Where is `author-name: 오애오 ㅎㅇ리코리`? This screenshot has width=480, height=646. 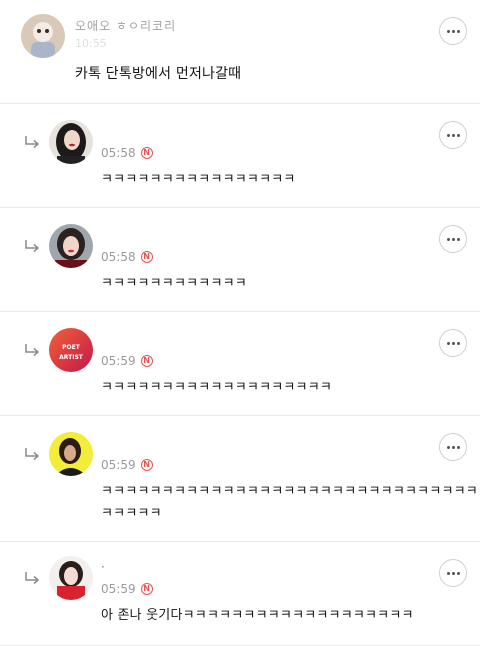
author-name: 오애오 ㅎㅇ리코리 is located at coordinates (125, 25).